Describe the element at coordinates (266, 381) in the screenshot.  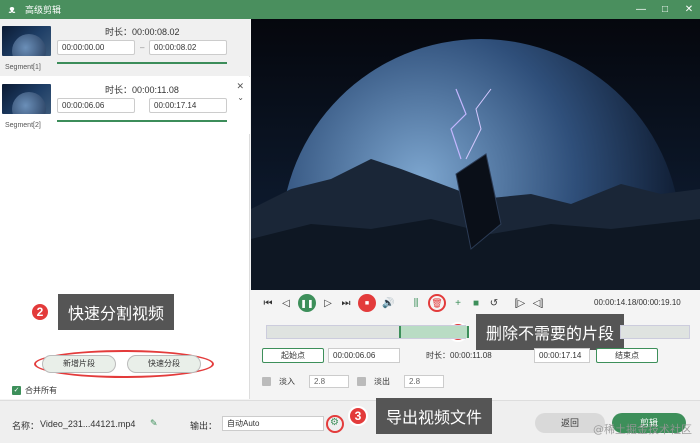
I see `fade-in-checkbox` at that location.